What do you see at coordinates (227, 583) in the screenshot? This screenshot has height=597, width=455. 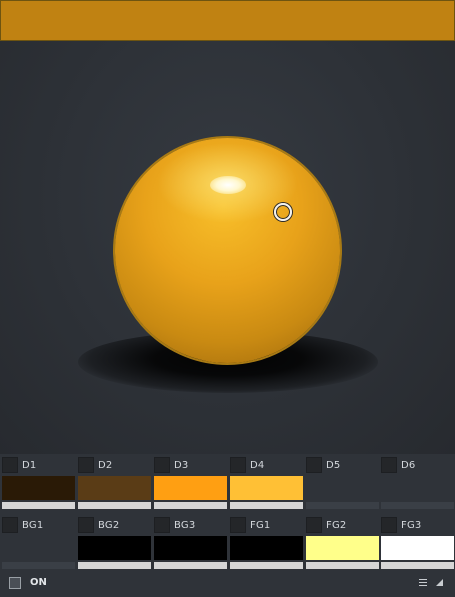 I see `bottom-bar: ON` at bounding box center [227, 583].